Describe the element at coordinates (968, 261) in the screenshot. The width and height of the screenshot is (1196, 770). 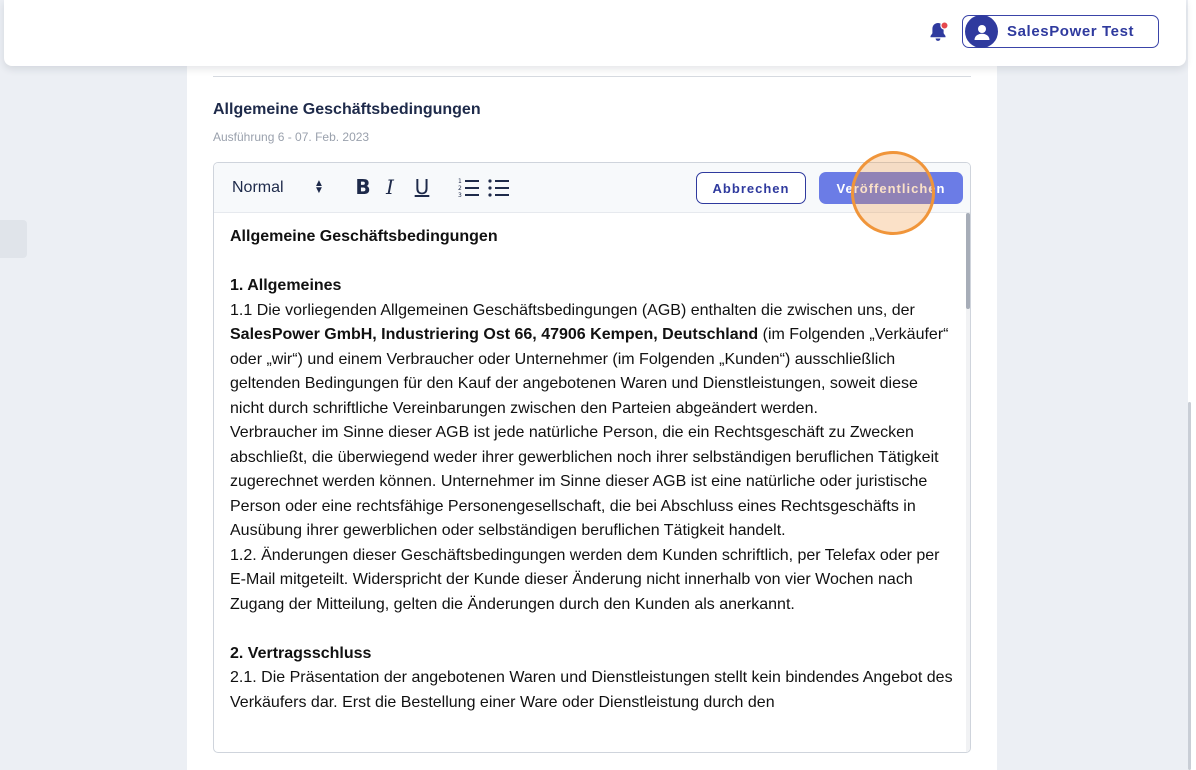
I see `editor-scrollbar-thumb` at that location.